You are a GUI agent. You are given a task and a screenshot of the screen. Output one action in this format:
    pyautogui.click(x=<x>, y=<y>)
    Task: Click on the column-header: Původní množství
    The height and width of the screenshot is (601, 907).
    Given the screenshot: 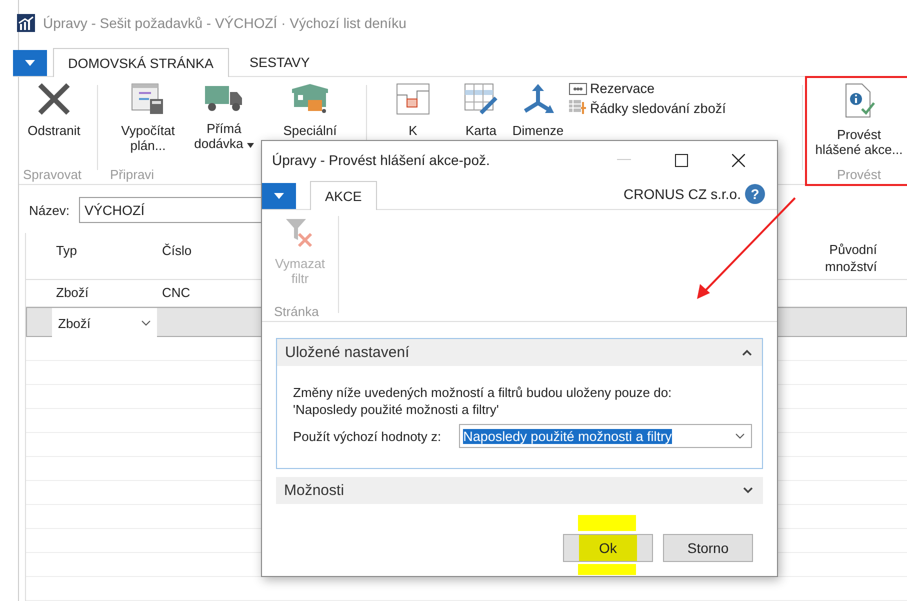 What is the action you would take?
    pyautogui.click(x=837, y=258)
    